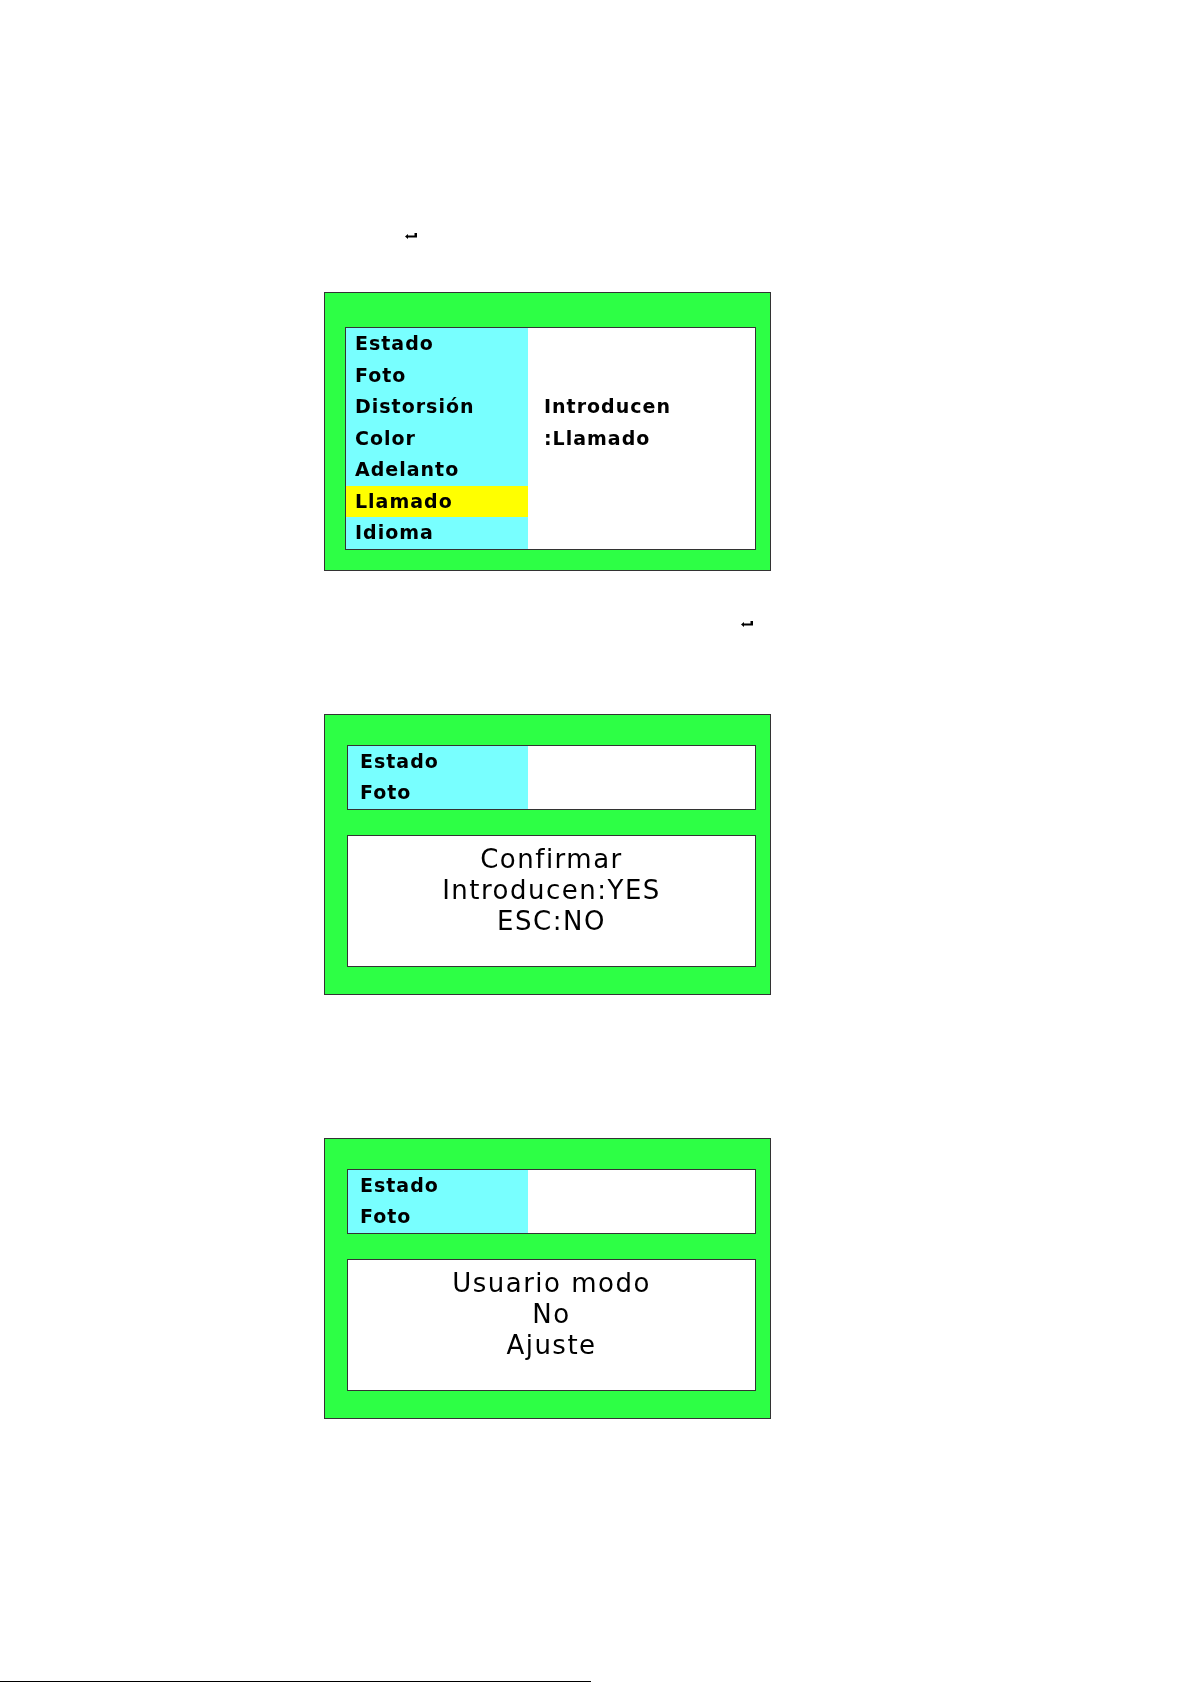 Image resolution: width=1191 pixels, height=1685 pixels. I want to click on menu-item: Idioma, so click(437, 533).